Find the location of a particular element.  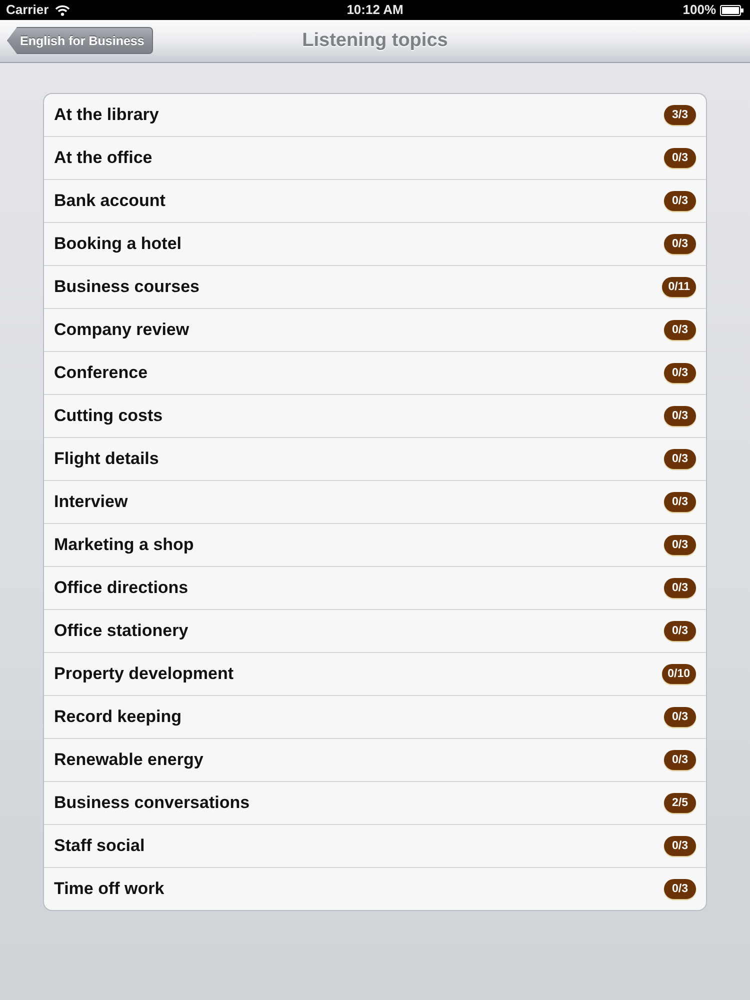

topic-row: Flight details 0/3 is located at coordinates (375, 458).